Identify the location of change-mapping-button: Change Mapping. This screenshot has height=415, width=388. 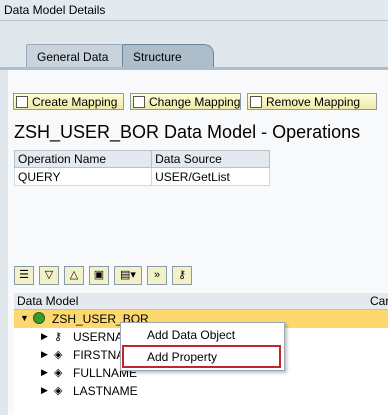
(185, 101).